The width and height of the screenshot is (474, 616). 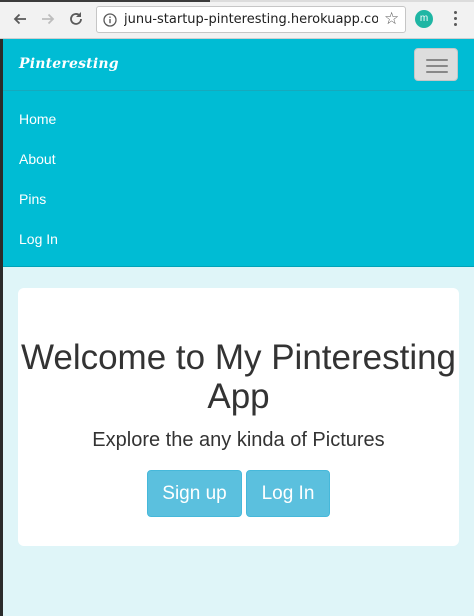 I want to click on star-icon: ☆, so click(x=393, y=19).